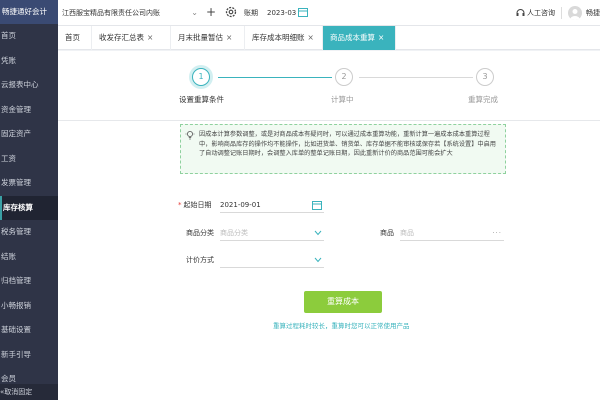 This screenshot has height=400, width=600. Describe the element at coordinates (111, 13) in the screenshot. I see `company-name: 江西服宝精品有限责任公司内账` at that location.